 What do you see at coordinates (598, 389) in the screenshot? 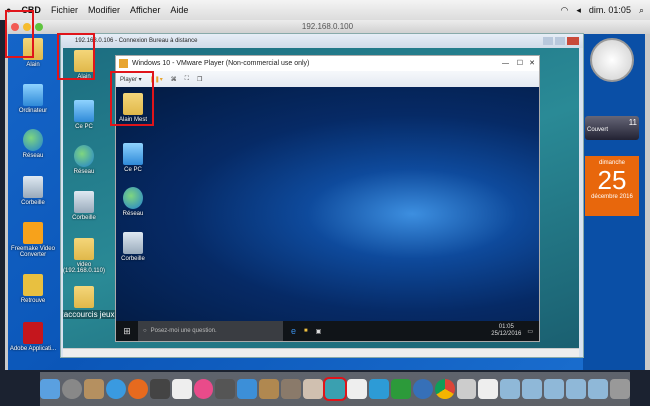
I see `downloads-folder-icon` at bounding box center [598, 389].